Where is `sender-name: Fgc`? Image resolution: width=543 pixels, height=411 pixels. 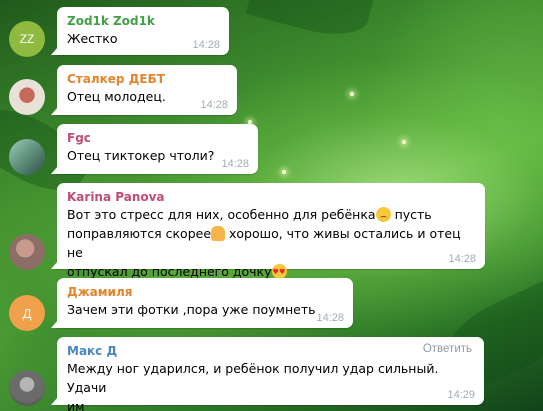 sender-name: Fgc is located at coordinates (157, 138).